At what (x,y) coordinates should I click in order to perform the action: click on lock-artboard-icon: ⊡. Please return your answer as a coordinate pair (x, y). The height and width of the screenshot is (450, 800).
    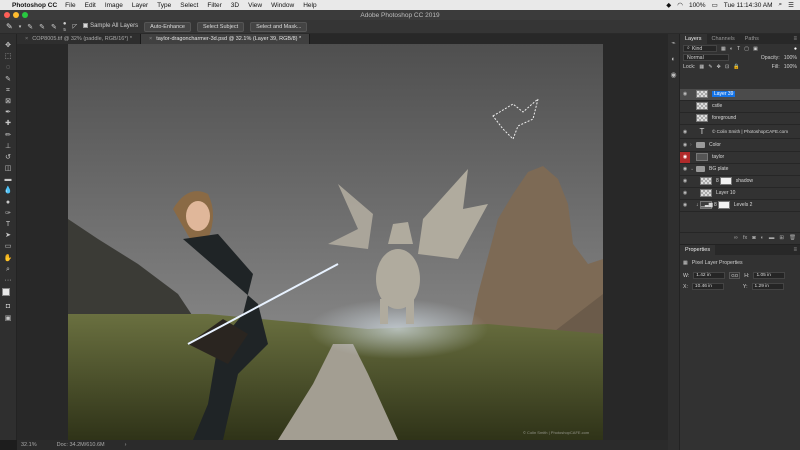
    Looking at the image, I should click on (727, 67).